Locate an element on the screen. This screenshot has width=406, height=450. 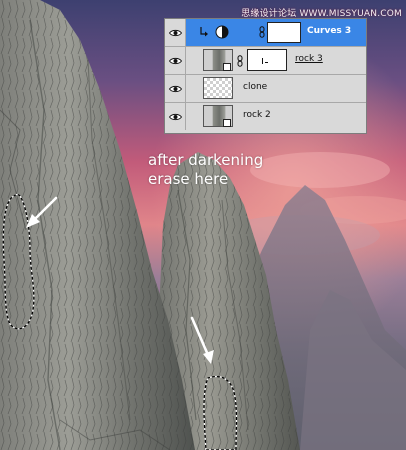
layer-row-rock-3: rock 3 is located at coordinates (265, 61).